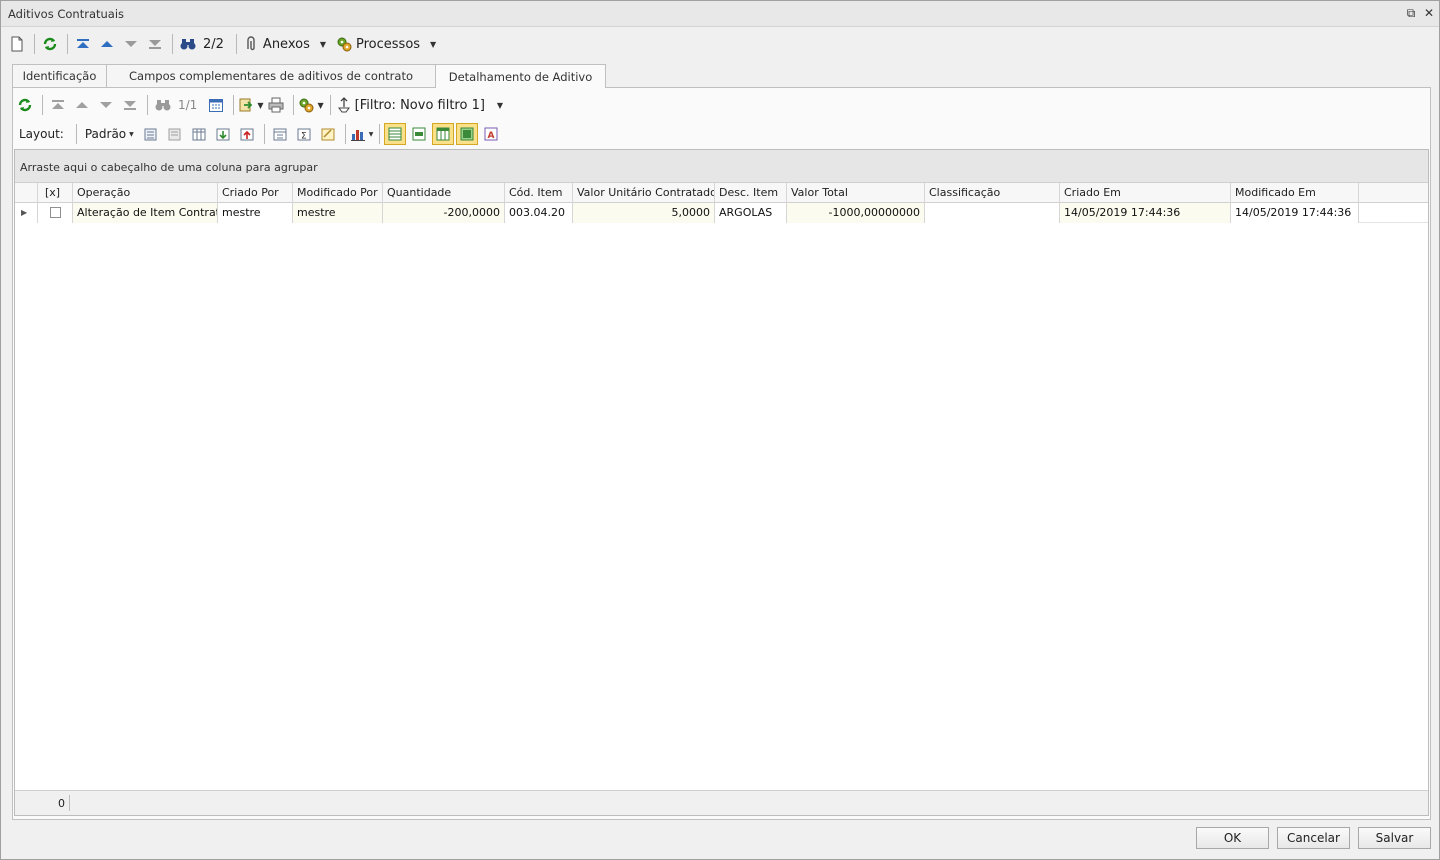 The width and height of the screenshot is (1440, 860). I want to click on processes-button: Processos ▼, so click(386, 44).